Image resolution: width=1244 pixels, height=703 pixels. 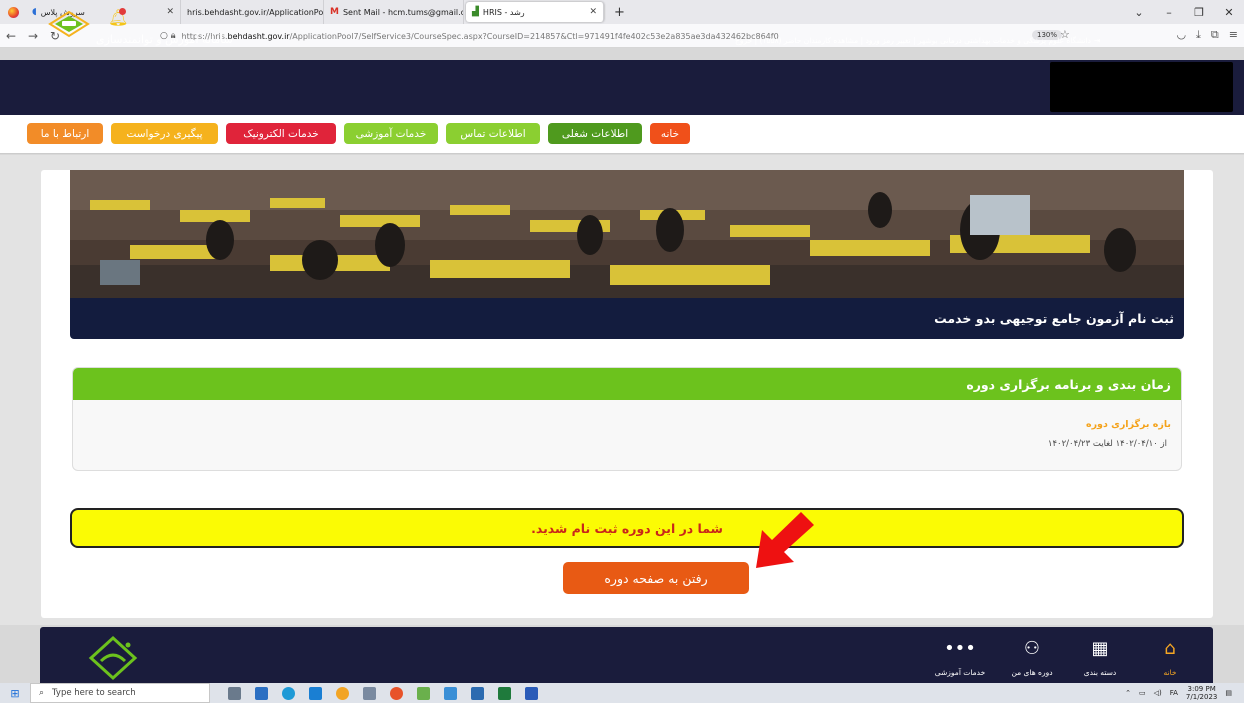 I want to click on edge-icon, so click(x=288, y=693).